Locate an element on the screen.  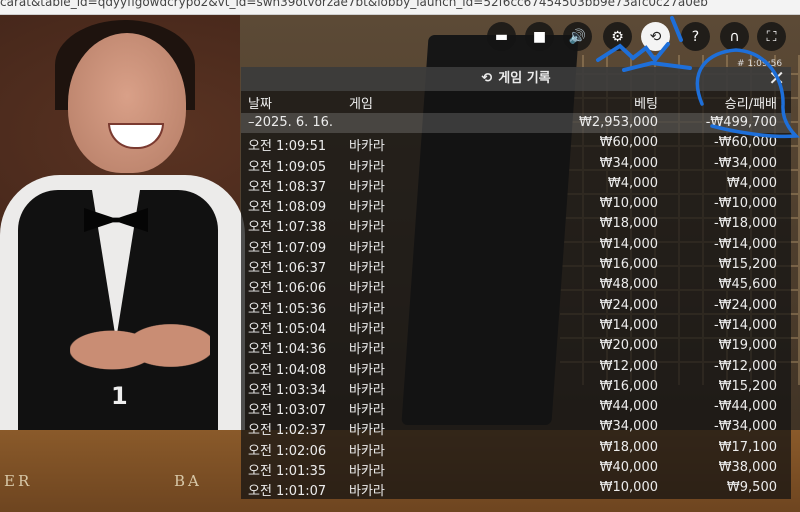
row-bet: ₩24,000 is located at coordinates (628, 305).